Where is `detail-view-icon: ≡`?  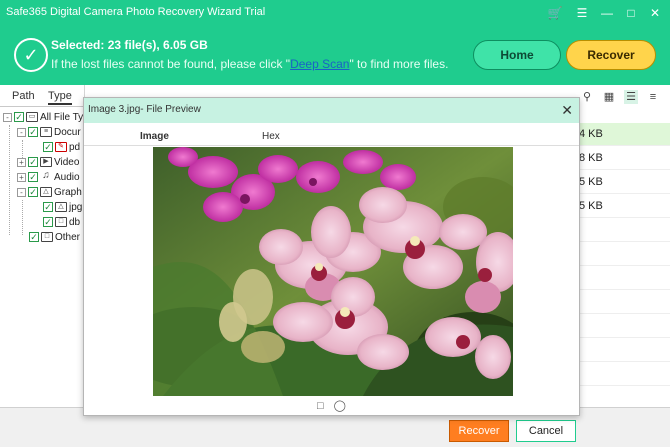 detail-view-icon: ≡ is located at coordinates (653, 97).